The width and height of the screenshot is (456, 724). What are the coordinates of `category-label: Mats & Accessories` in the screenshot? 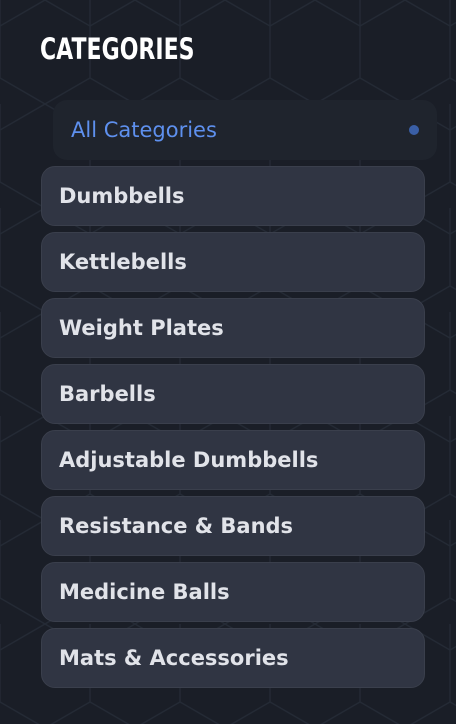 It's located at (174, 658).